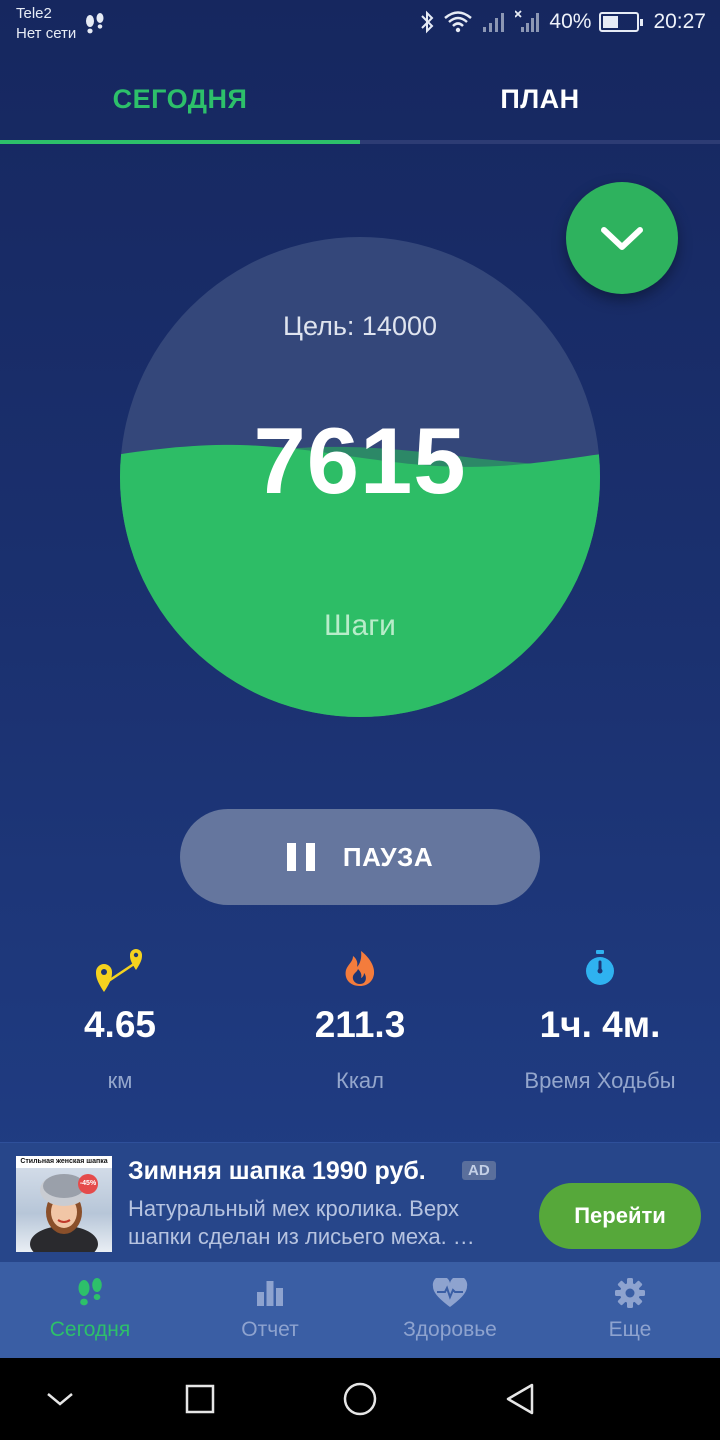  I want to click on stopwatch-icon, so click(600, 968).